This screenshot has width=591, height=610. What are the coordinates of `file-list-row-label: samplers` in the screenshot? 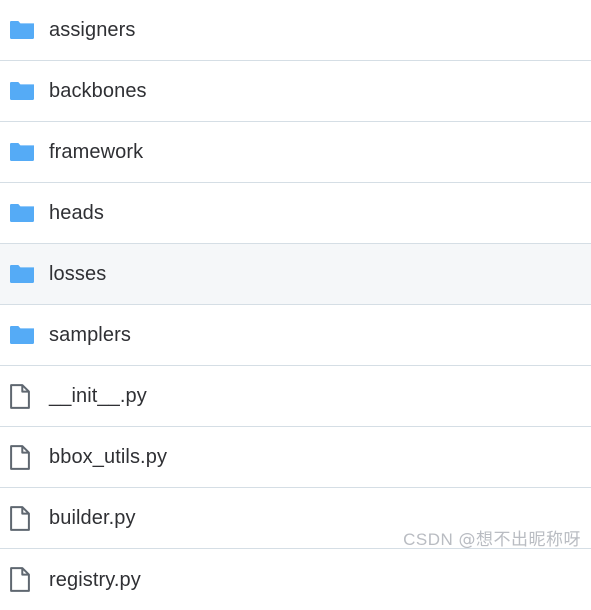 It's located at (90, 335).